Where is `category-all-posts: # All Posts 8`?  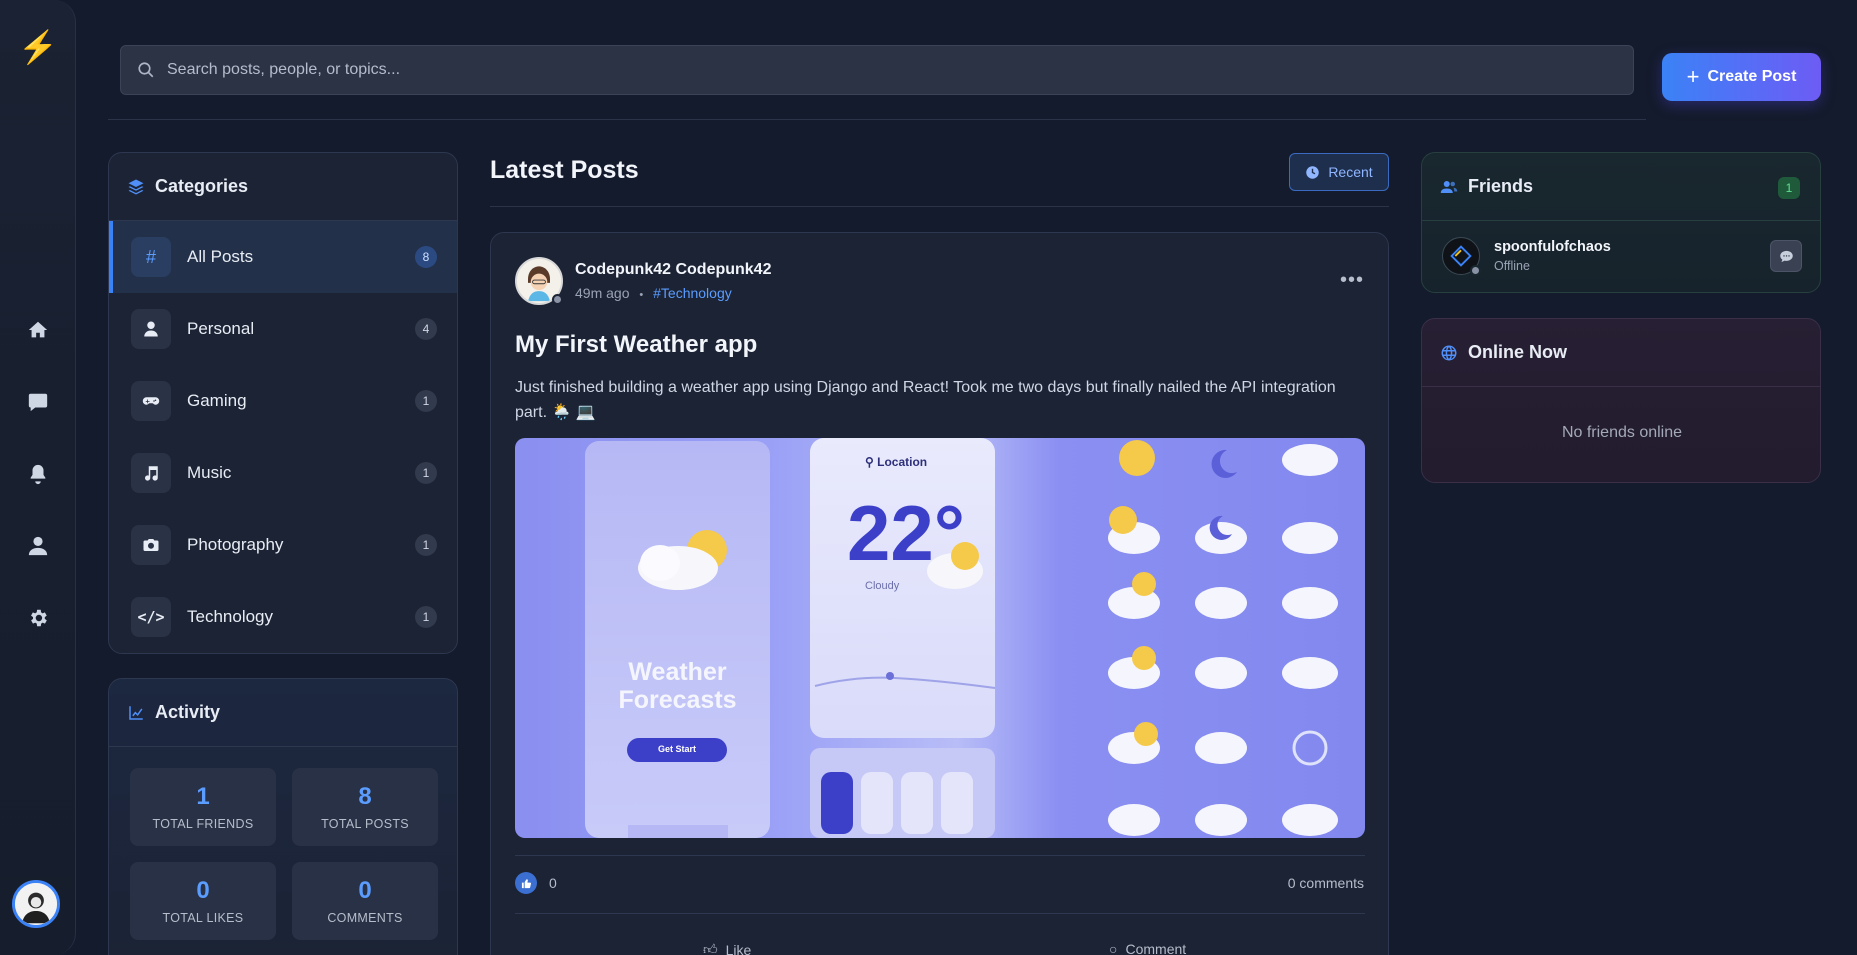 category-all-posts: # All Posts 8 is located at coordinates (283, 257).